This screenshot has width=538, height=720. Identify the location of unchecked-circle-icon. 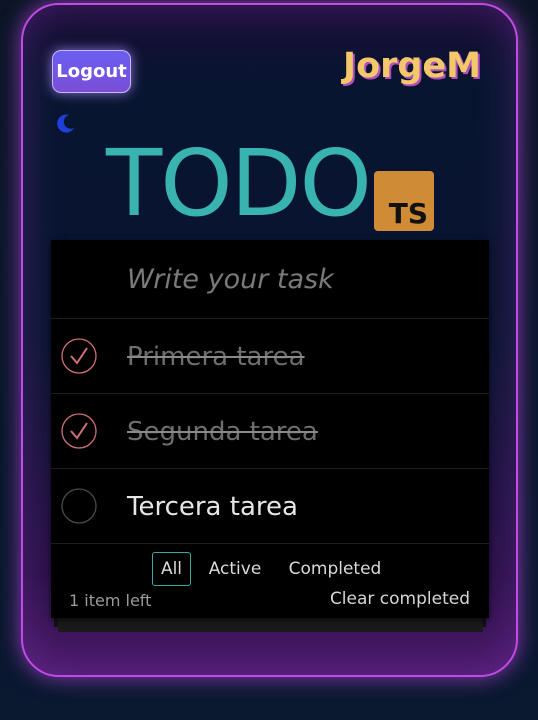
(79, 506).